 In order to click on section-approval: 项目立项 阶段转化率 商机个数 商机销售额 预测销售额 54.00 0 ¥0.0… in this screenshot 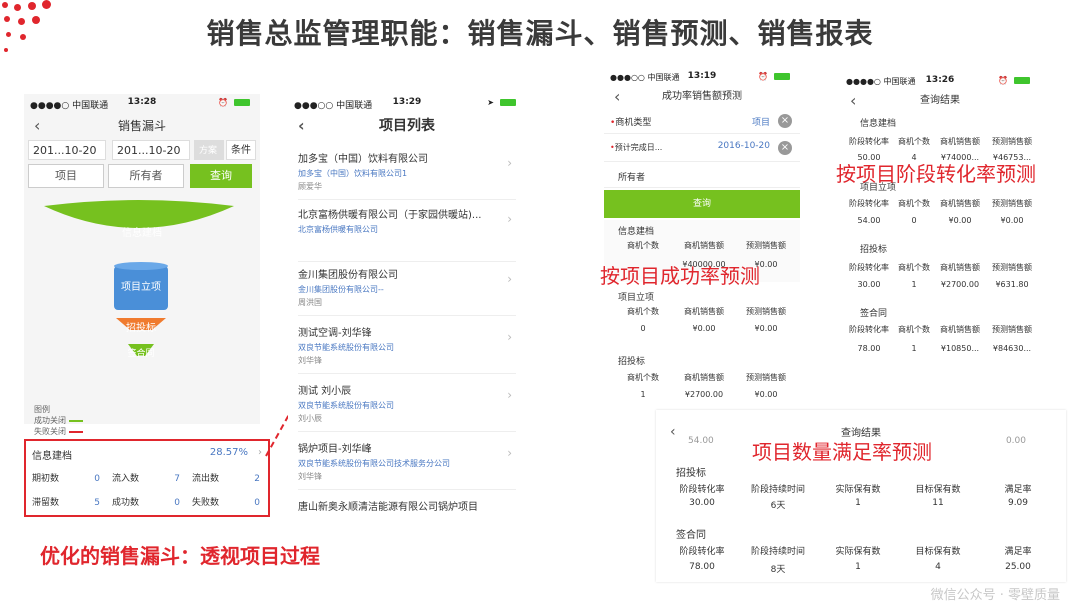, I will do `click(940, 204)`.